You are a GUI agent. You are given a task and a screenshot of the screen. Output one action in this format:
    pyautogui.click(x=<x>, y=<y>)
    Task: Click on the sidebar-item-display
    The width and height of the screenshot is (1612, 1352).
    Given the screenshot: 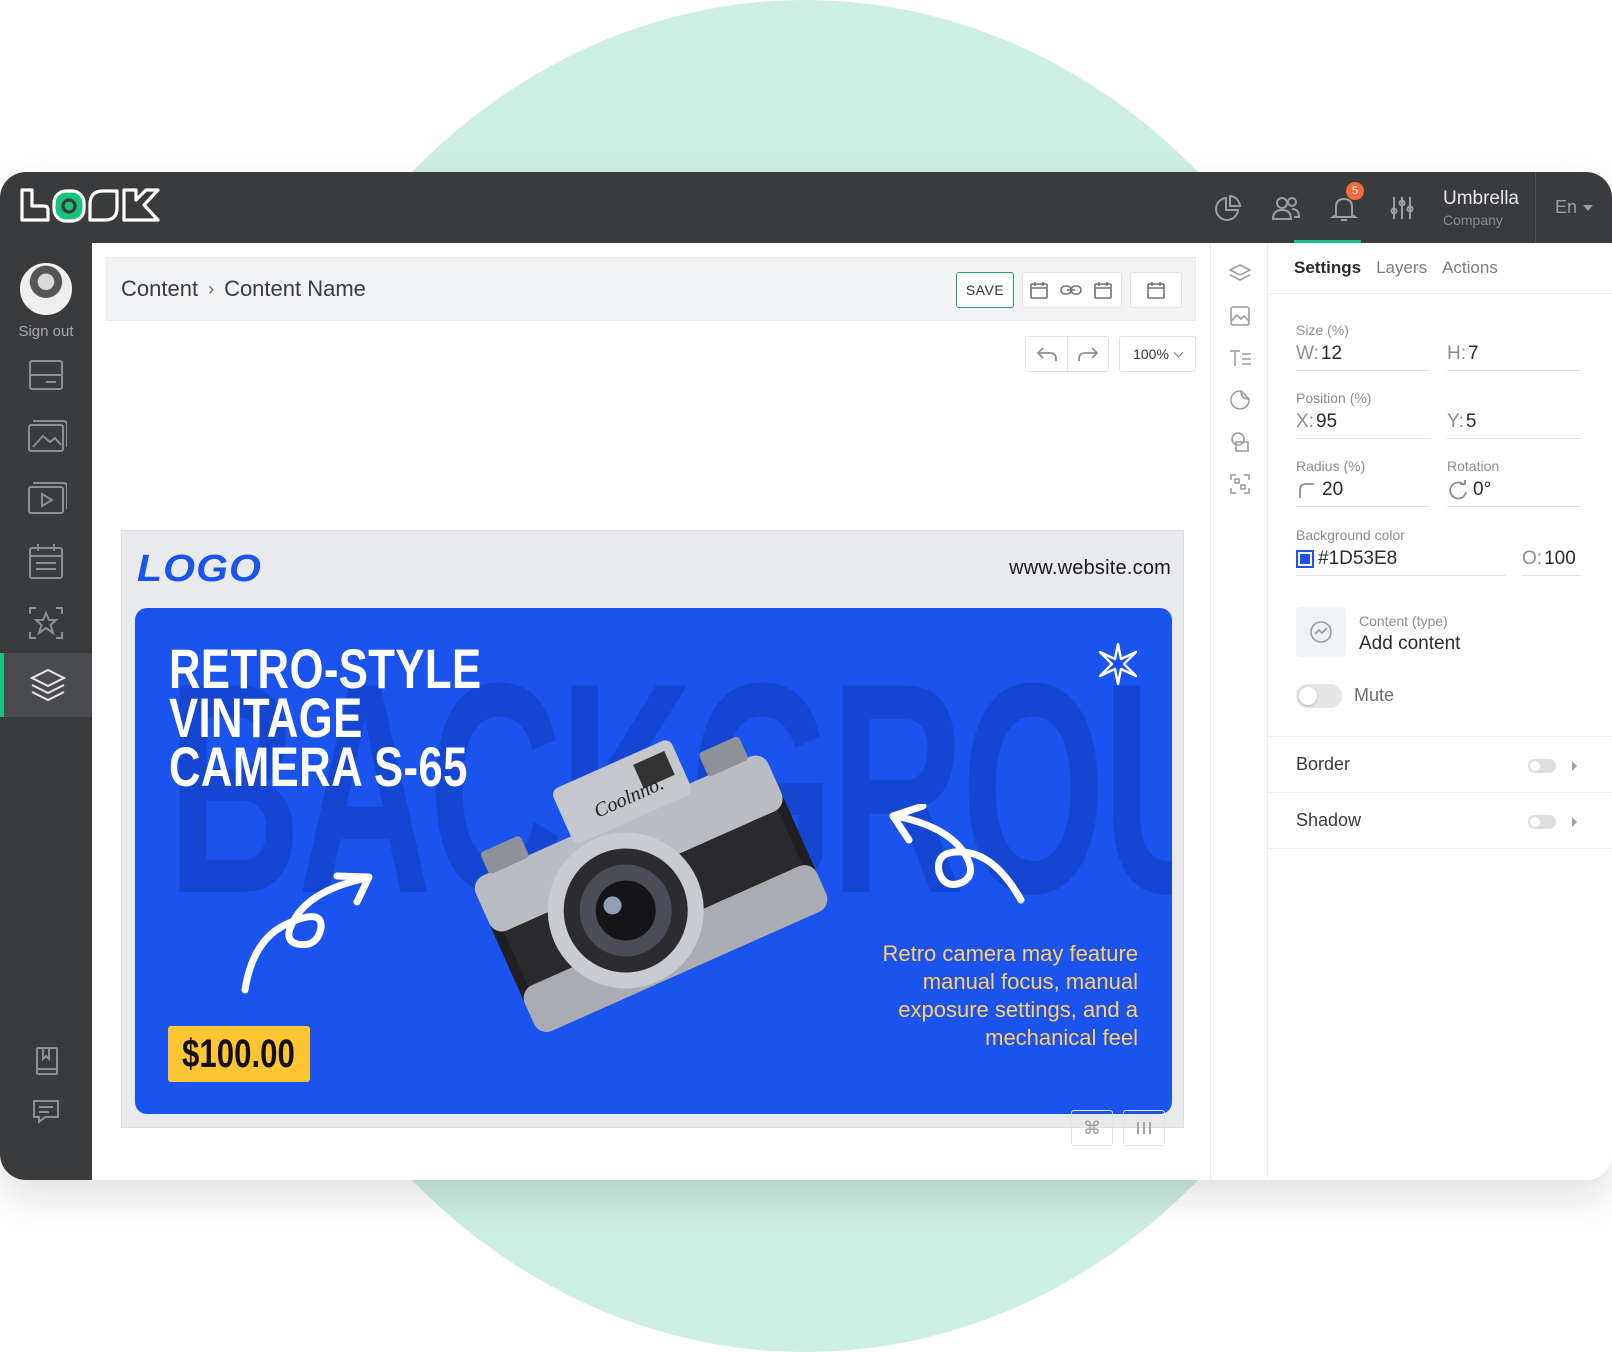 What is the action you would take?
    pyautogui.click(x=46, y=375)
    